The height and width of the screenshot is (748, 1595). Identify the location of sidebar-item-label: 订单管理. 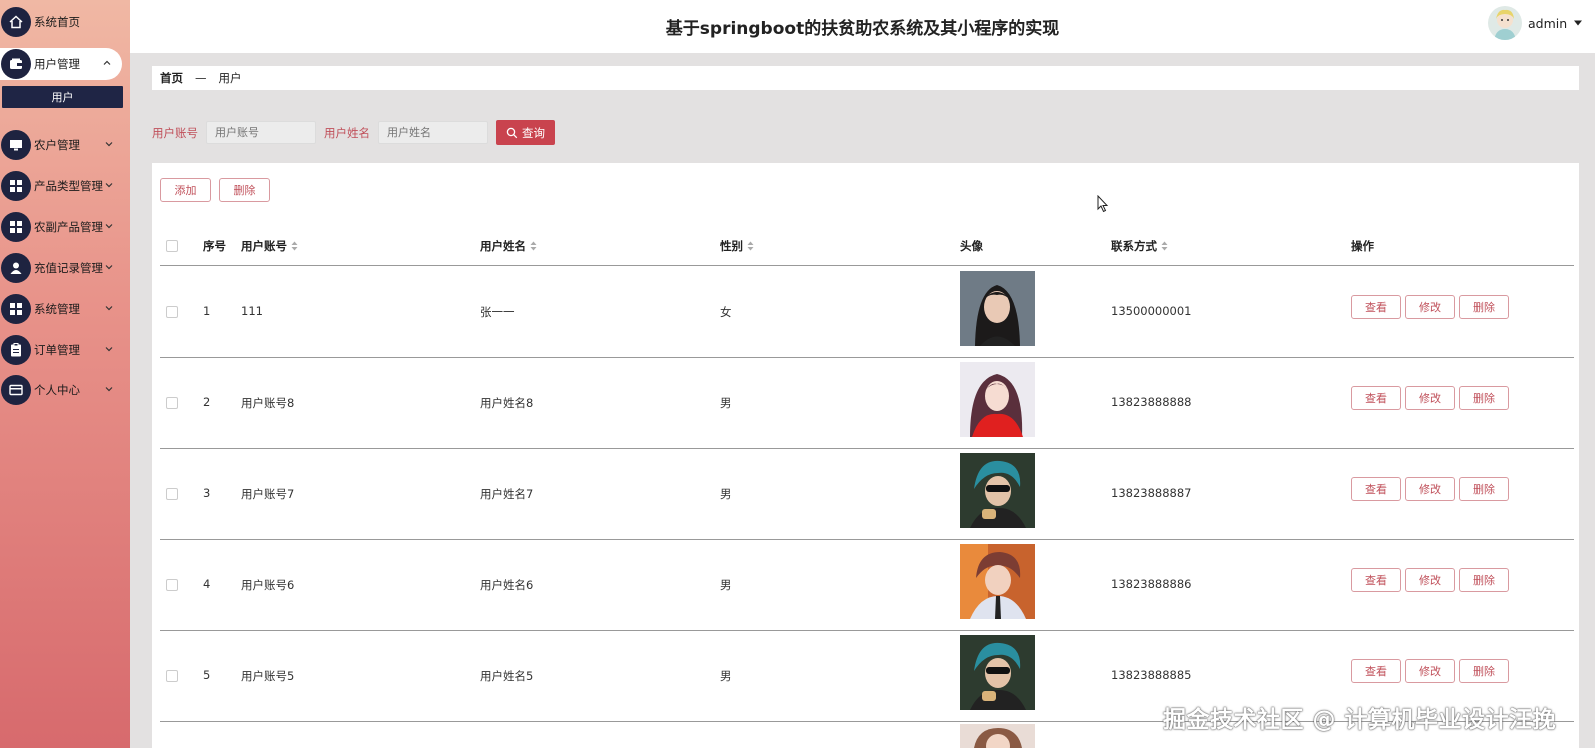
(57, 350).